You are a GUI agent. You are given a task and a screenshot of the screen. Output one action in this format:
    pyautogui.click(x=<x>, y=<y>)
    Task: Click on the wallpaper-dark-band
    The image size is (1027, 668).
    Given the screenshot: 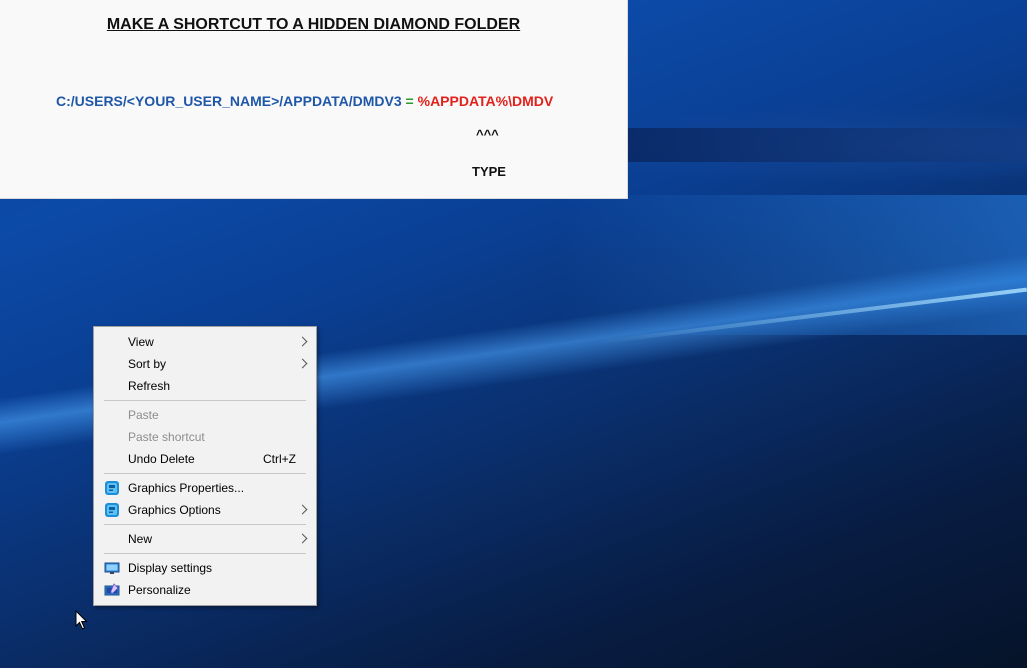 What is the action you would take?
    pyautogui.click(x=827, y=145)
    